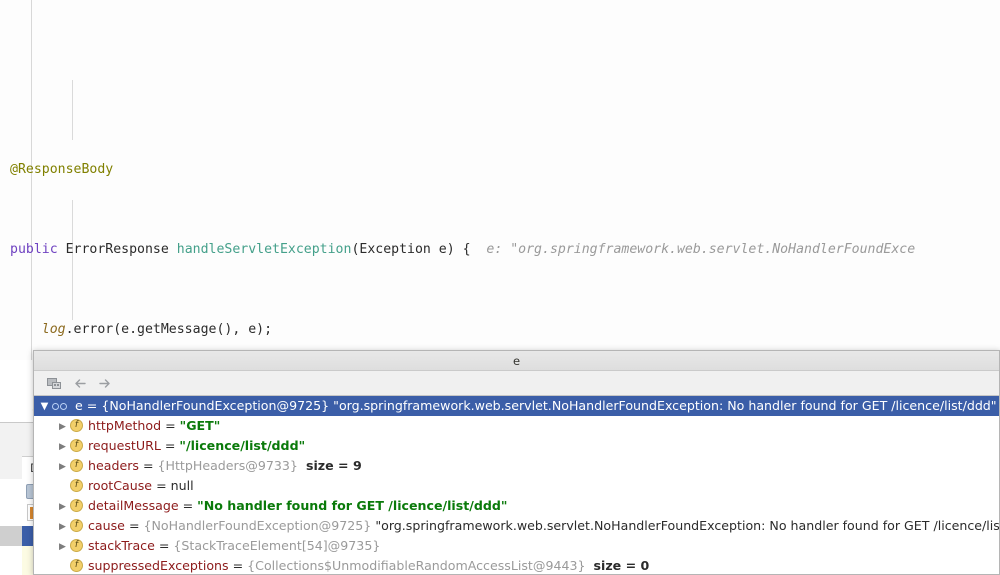 This screenshot has height=575, width=1000. Describe the element at coordinates (55, 383) in the screenshot. I see `frames-icon` at that location.